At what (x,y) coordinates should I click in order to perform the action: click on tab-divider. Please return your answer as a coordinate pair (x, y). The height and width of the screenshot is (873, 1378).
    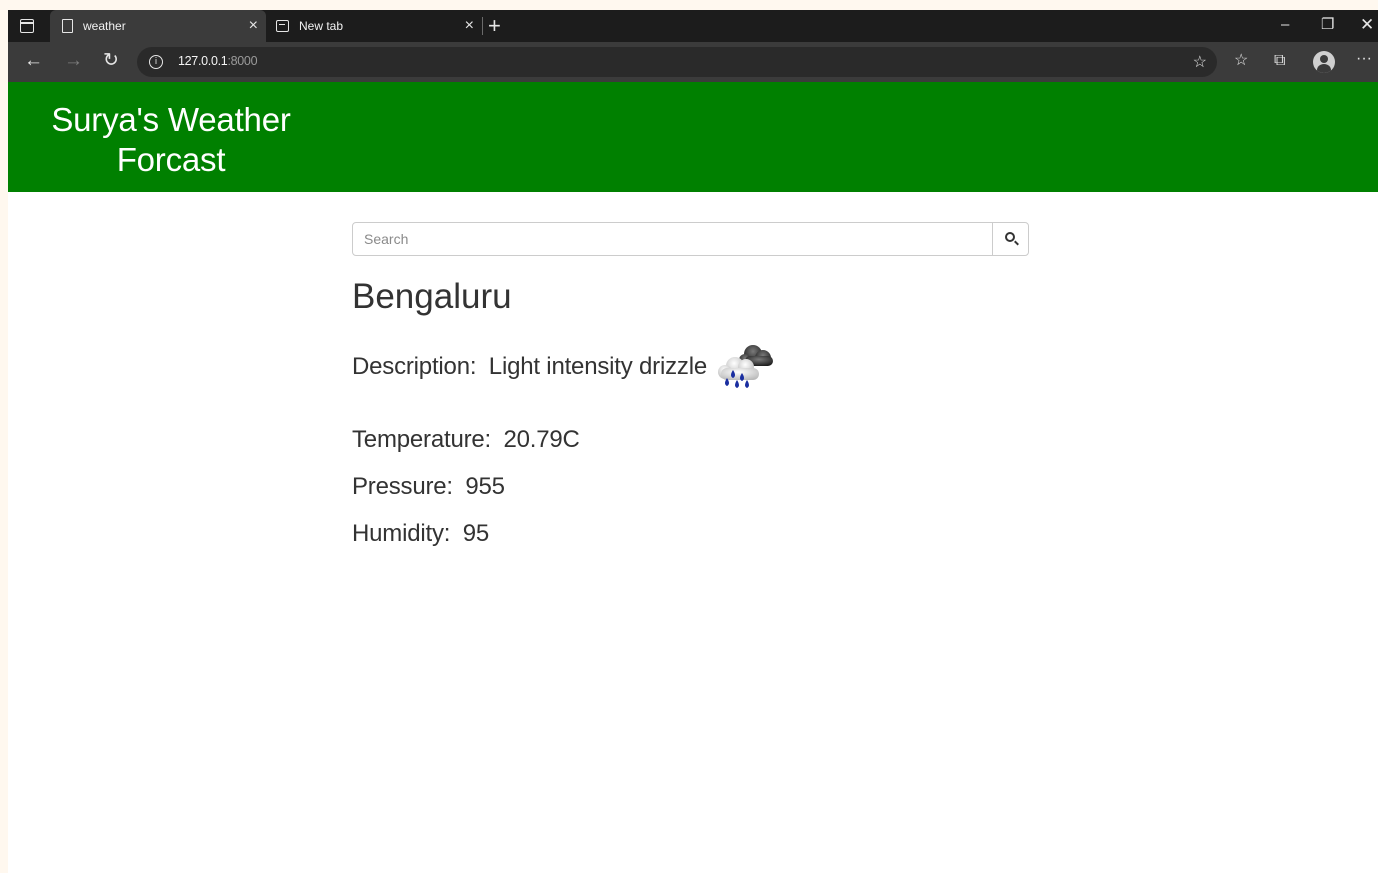
    Looking at the image, I should click on (482, 26).